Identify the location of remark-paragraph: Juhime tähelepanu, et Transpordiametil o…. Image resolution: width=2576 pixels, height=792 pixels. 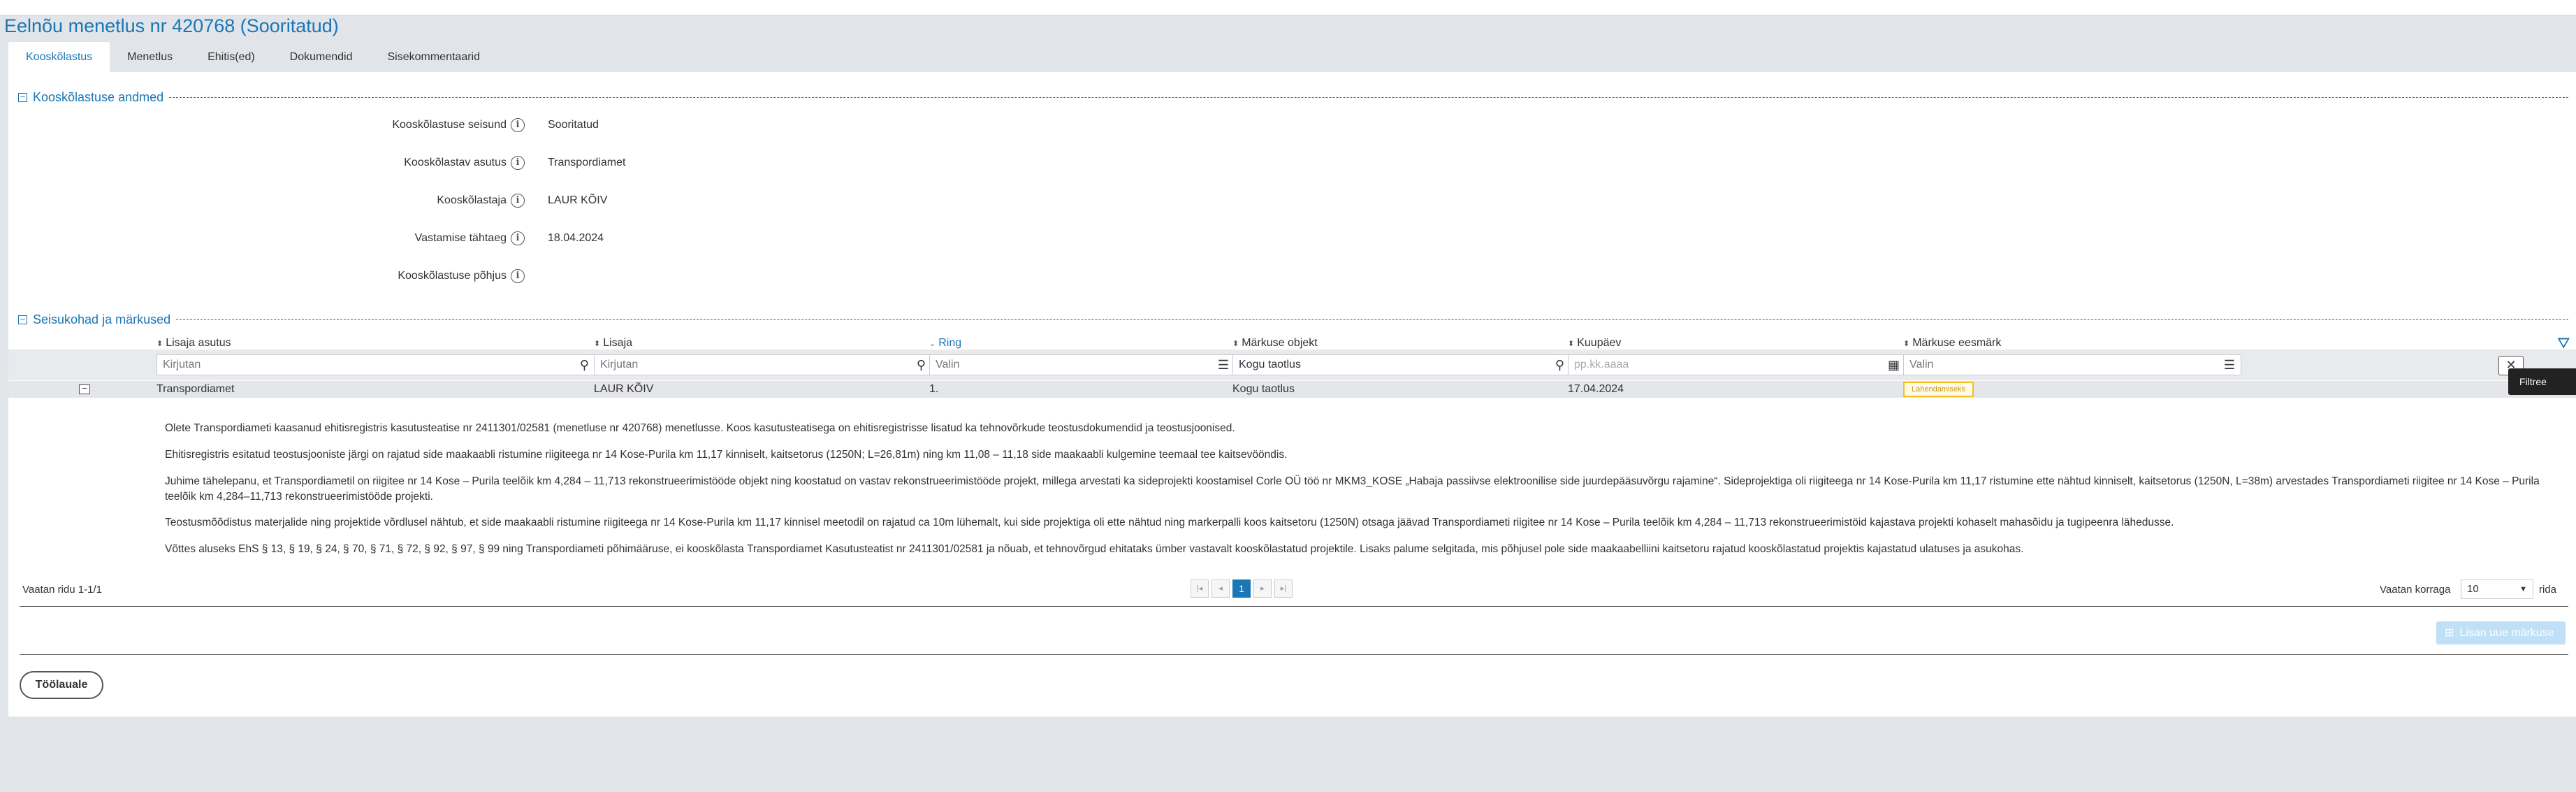
(1352, 489).